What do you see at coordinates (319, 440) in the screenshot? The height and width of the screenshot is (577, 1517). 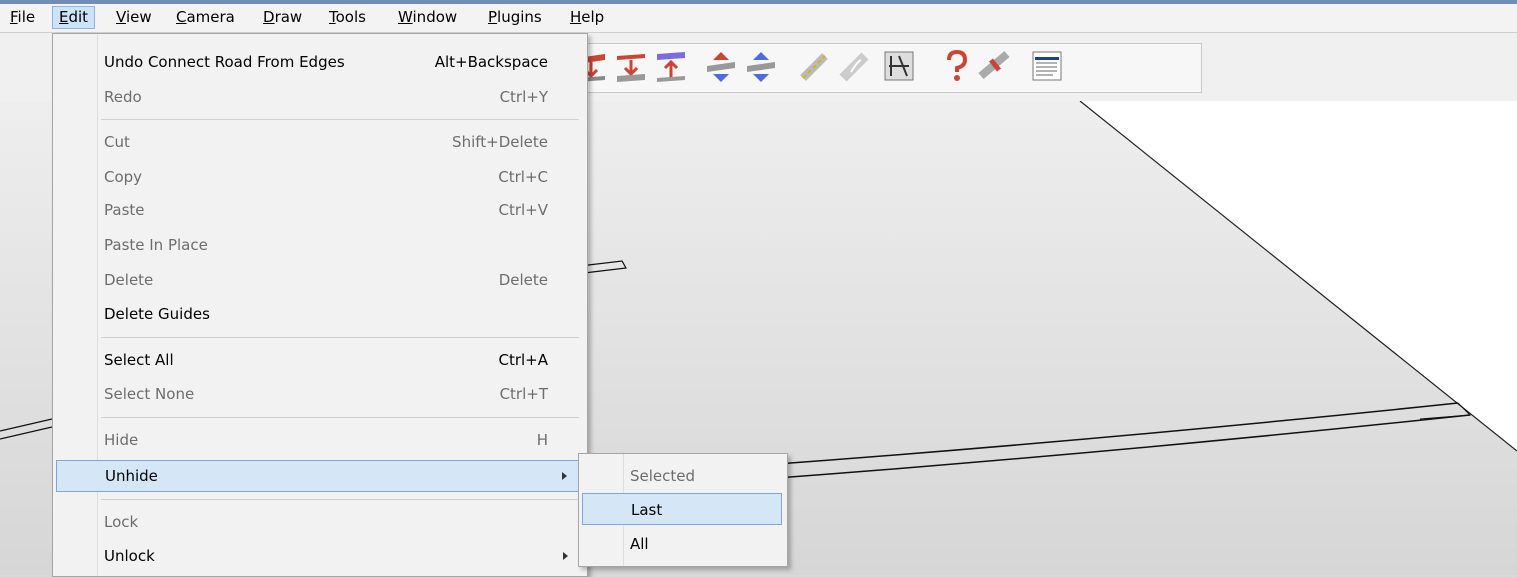 I see `menu-item-hide: Hide H` at bounding box center [319, 440].